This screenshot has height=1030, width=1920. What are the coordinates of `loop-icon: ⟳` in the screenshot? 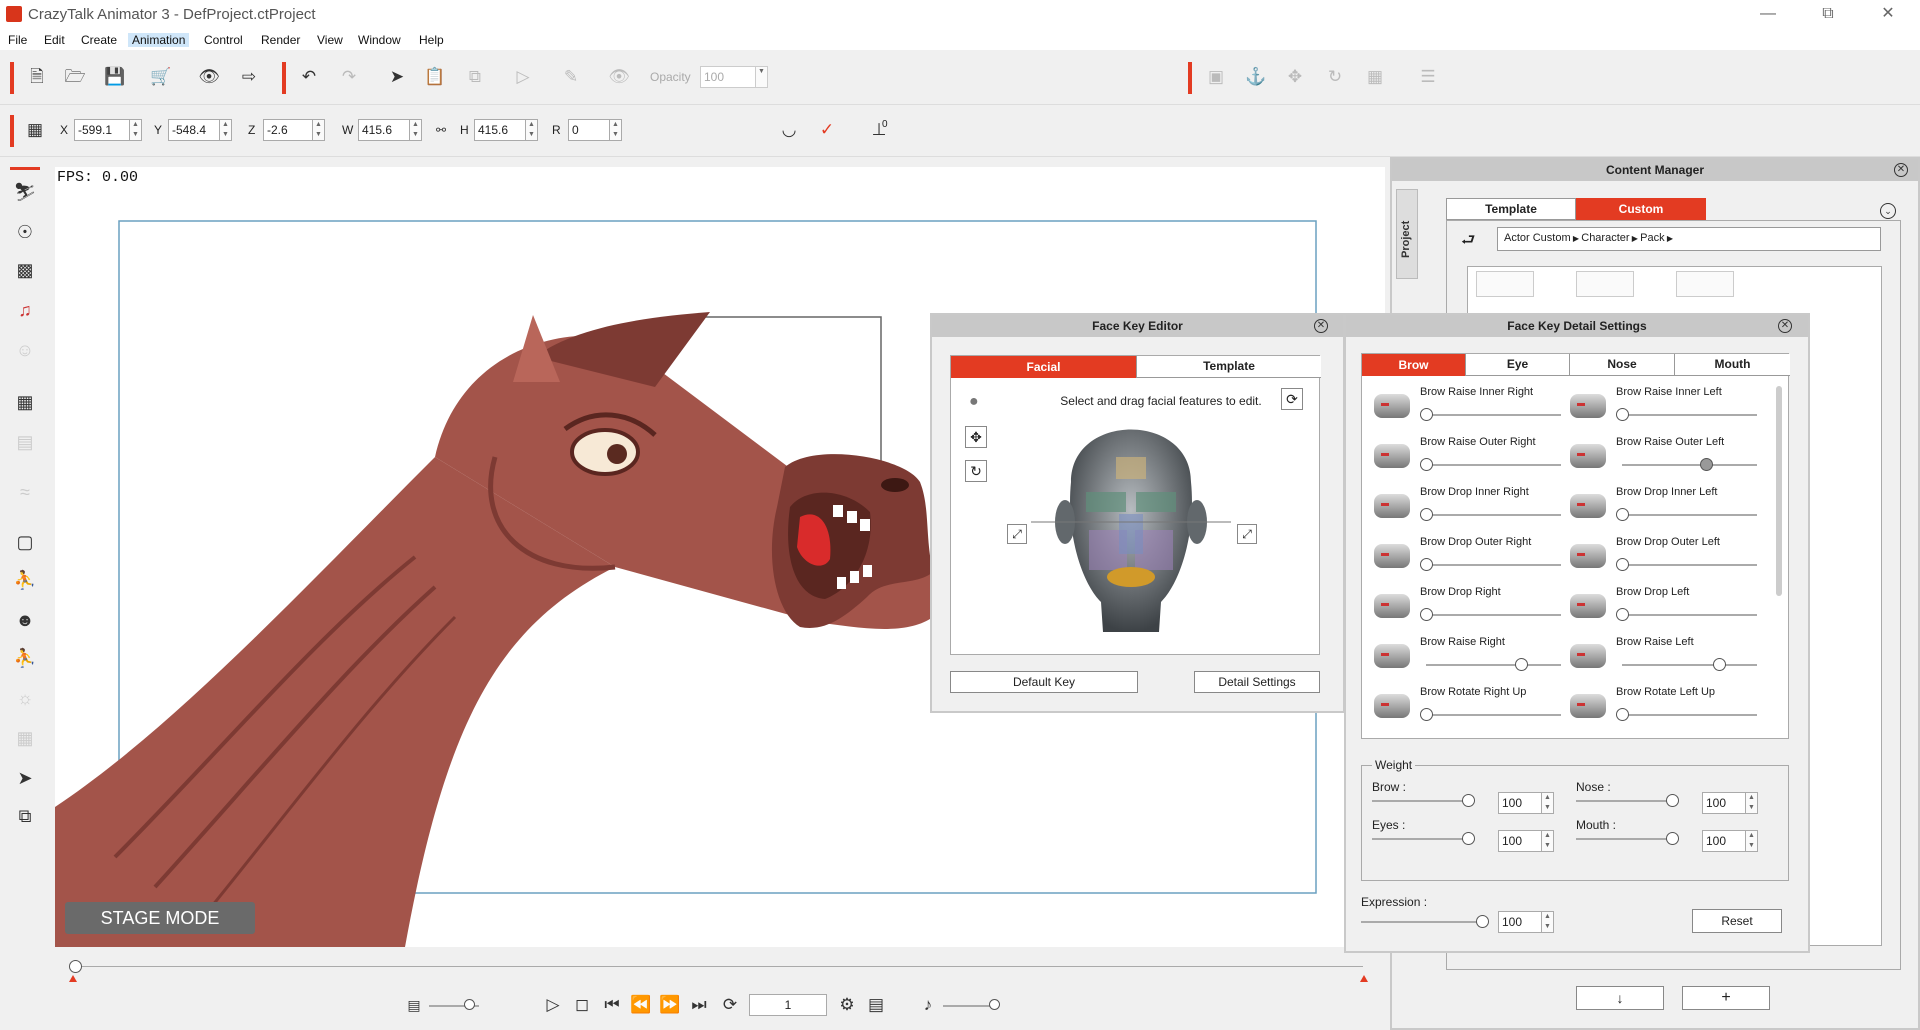 It's located at (730, 1005).